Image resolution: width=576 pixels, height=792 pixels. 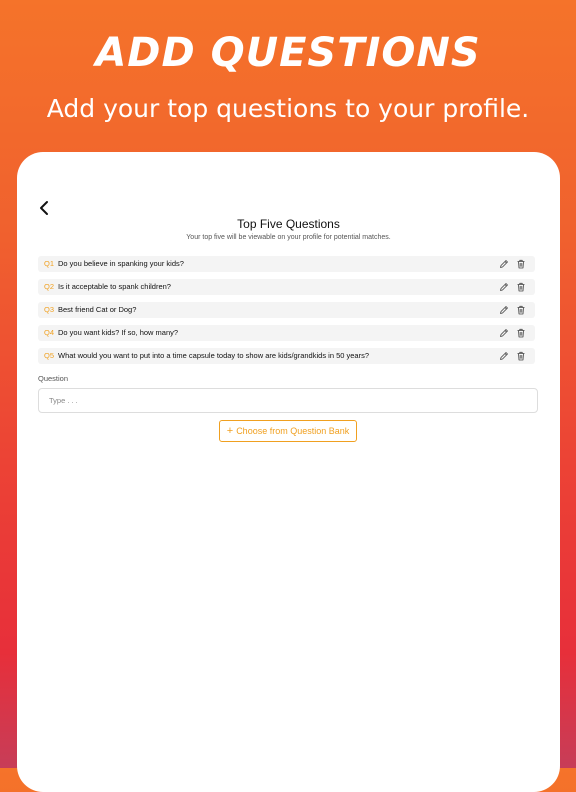 What do you see at coordinates (114, 286) in the screenshot?
I see `question-text: Is it acceptable to spank children?` at bounding box center [114, 286].